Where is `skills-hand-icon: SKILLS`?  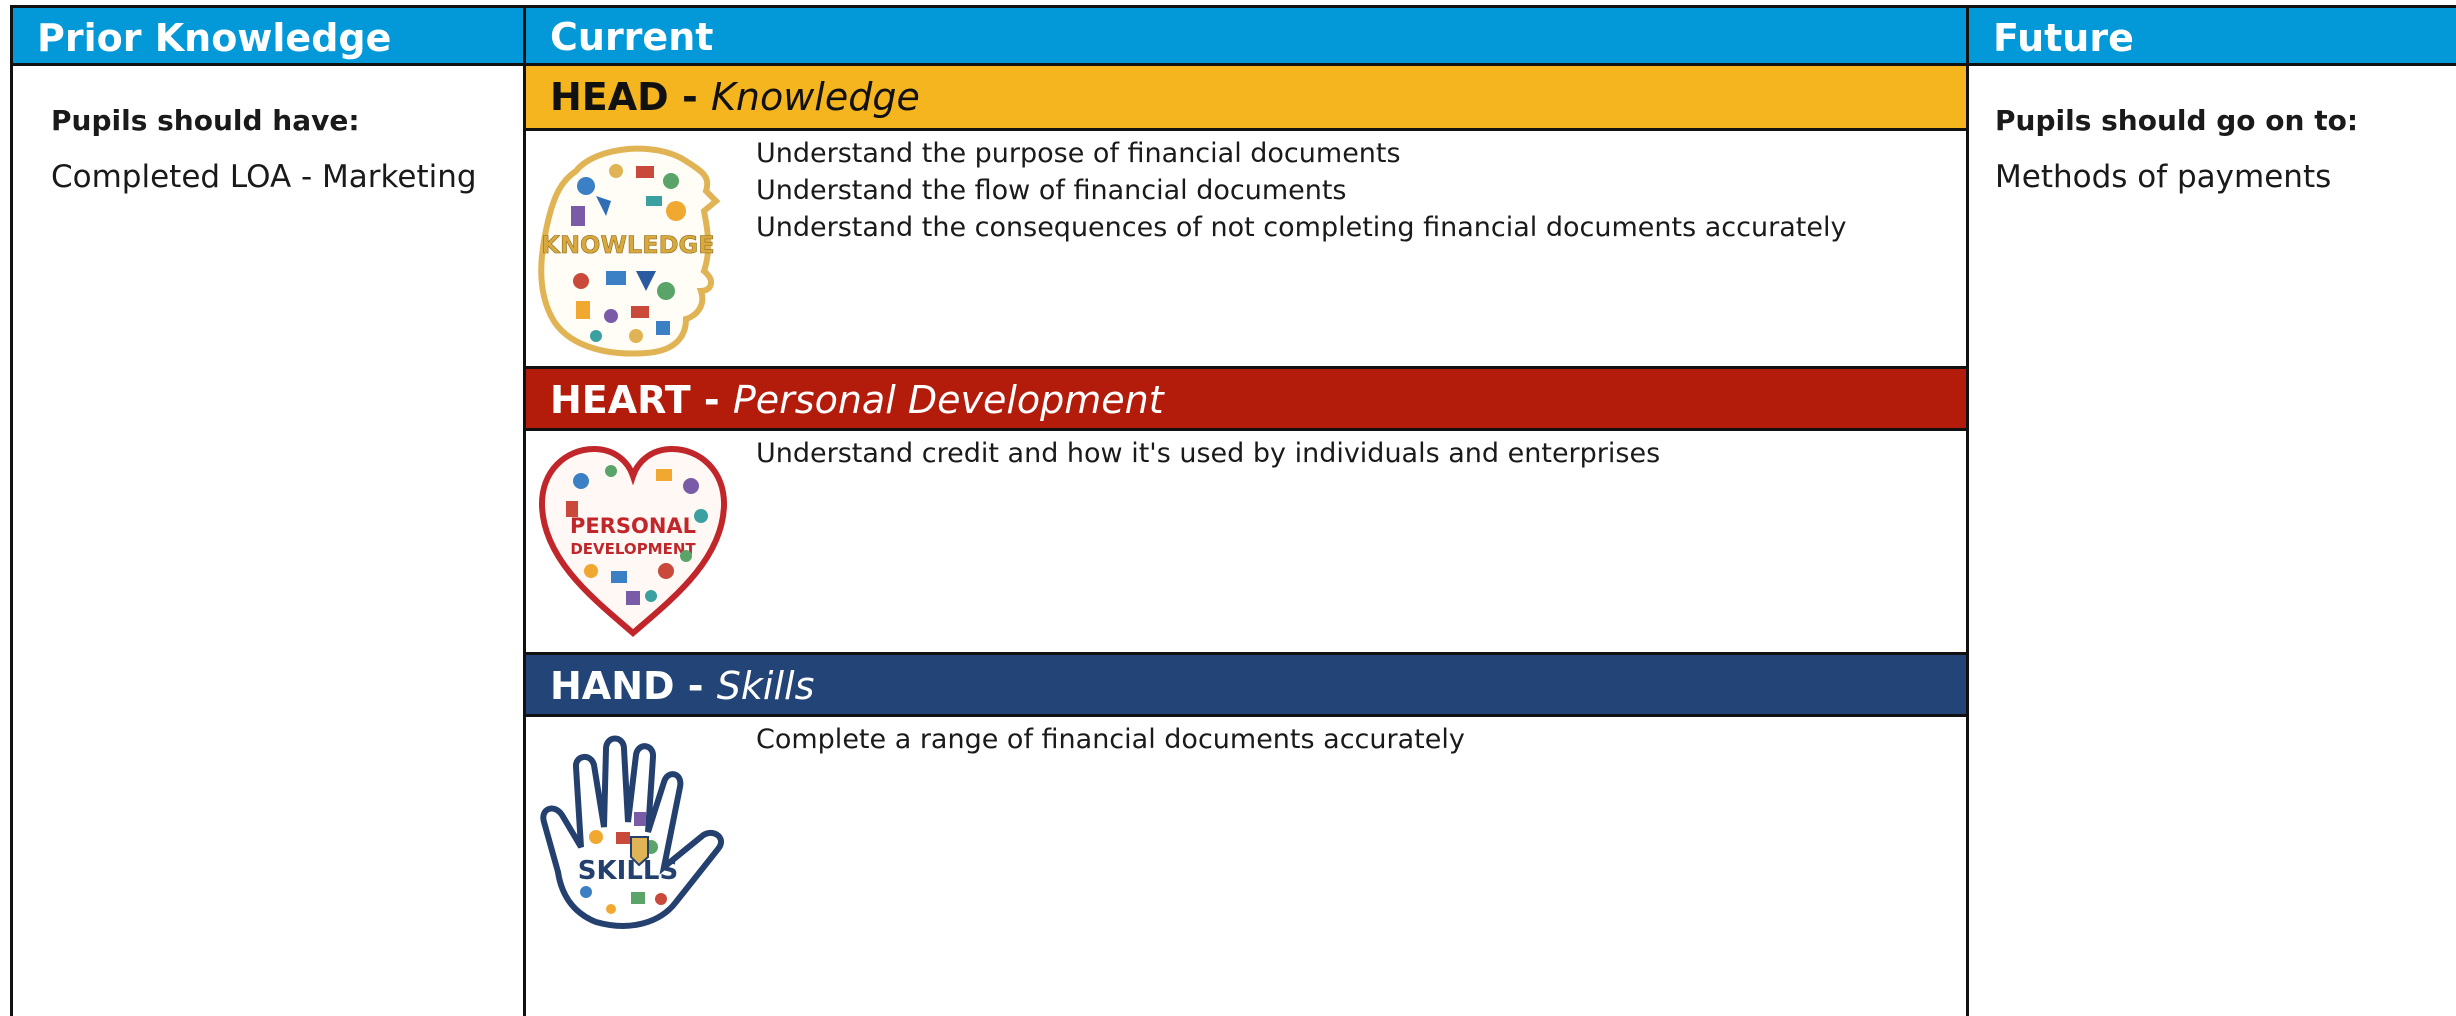
skills-hand-icon: SKILLS is located at coordinates (632, 832).